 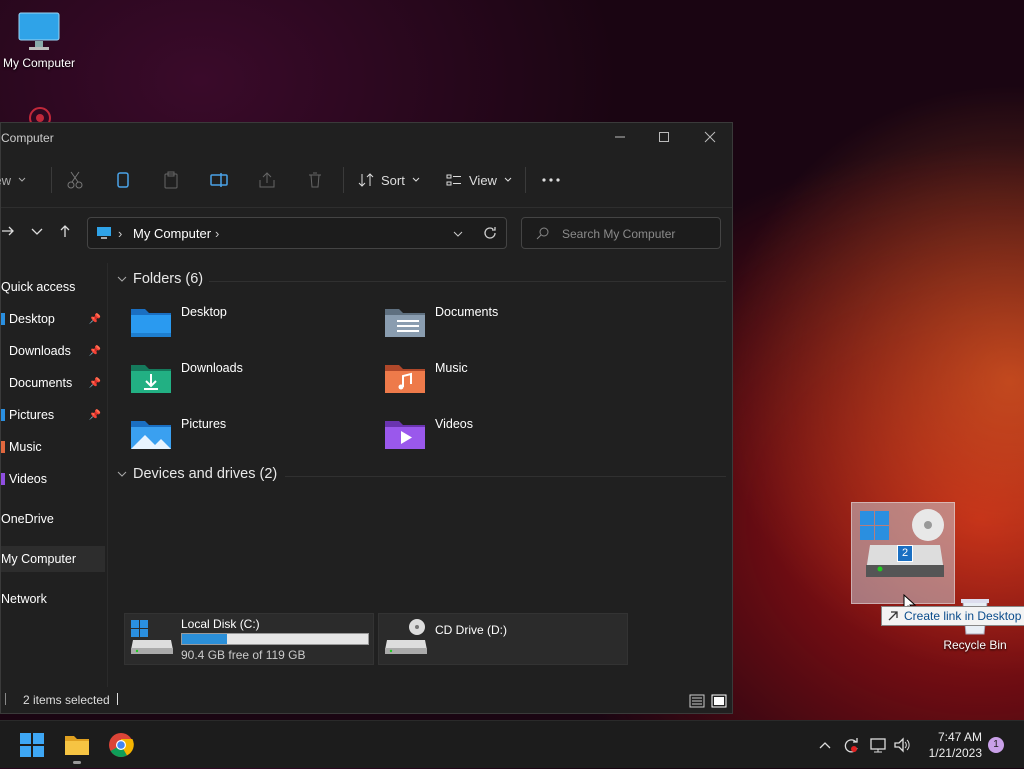 I want to click on desktop-icon-label: My Computer, so click(x=39, y=63).